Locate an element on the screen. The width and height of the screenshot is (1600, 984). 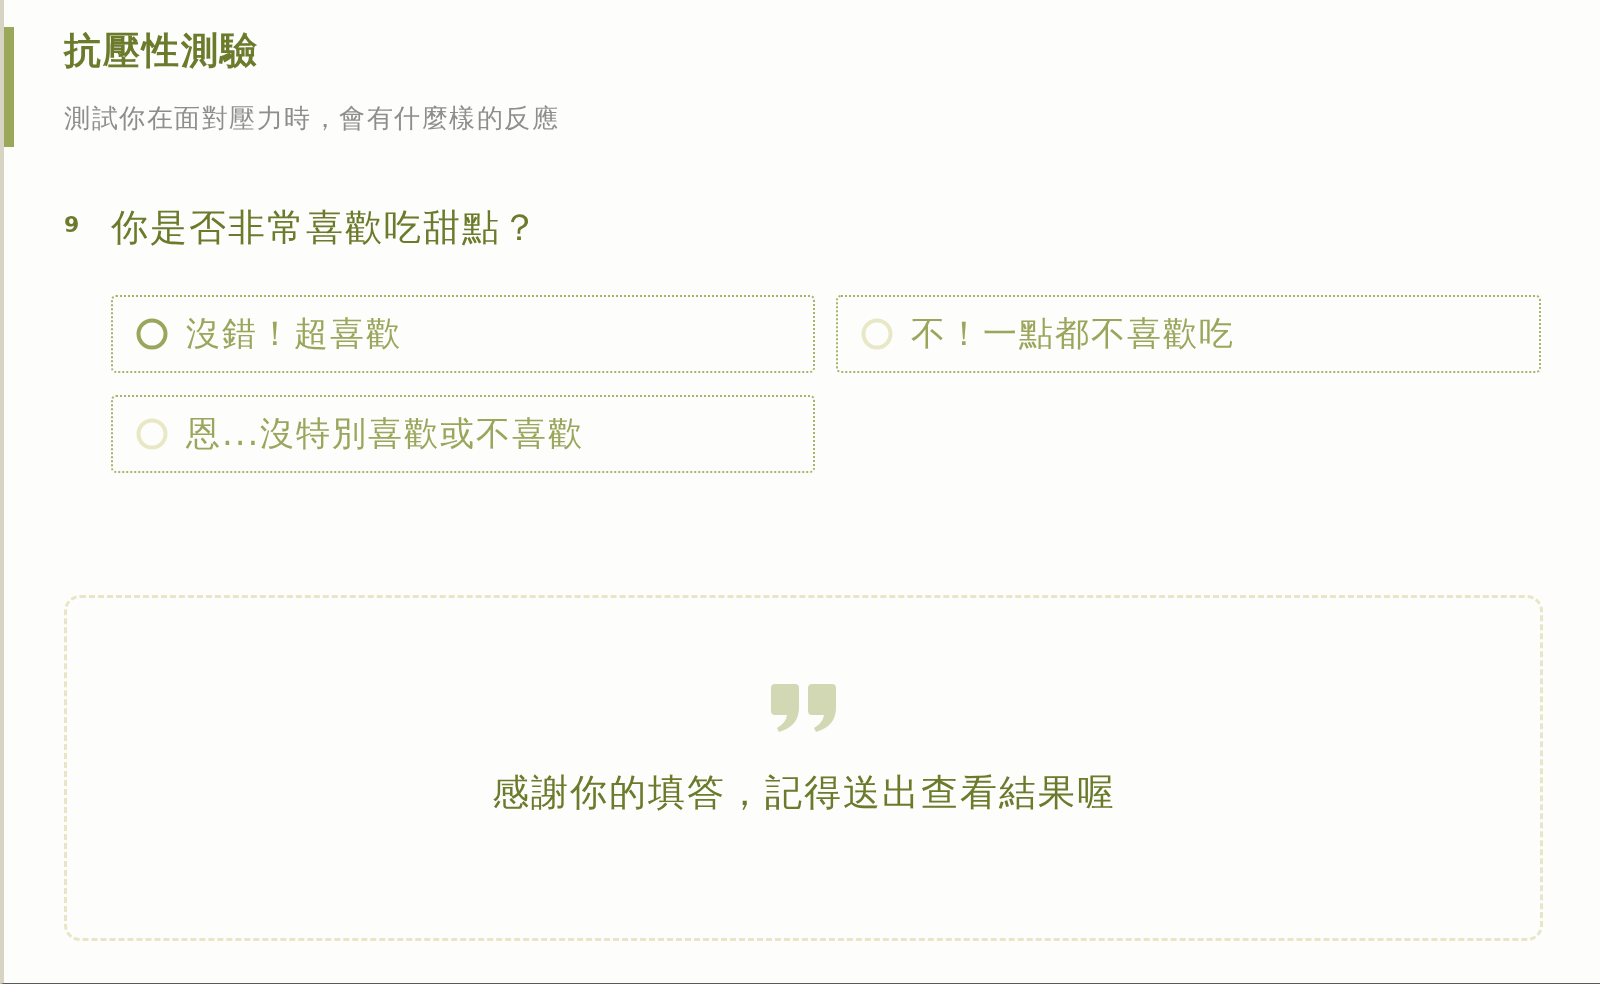
quiz-subtitle: 測試你在面對壓力時，會有什麼樣的反應 is located at coordinates (311, 118).